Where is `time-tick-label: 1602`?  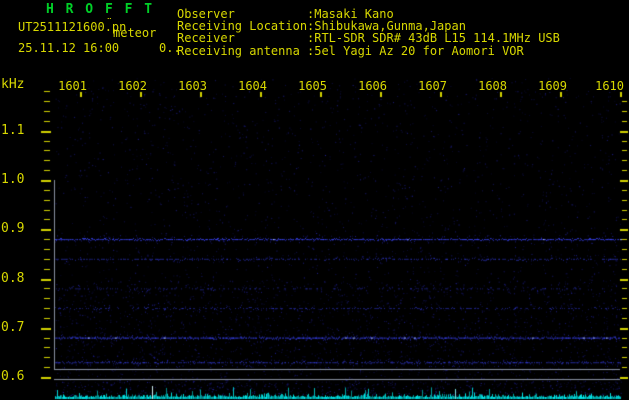 time-tick-label: 1602 is located at coordinates (132, 86).